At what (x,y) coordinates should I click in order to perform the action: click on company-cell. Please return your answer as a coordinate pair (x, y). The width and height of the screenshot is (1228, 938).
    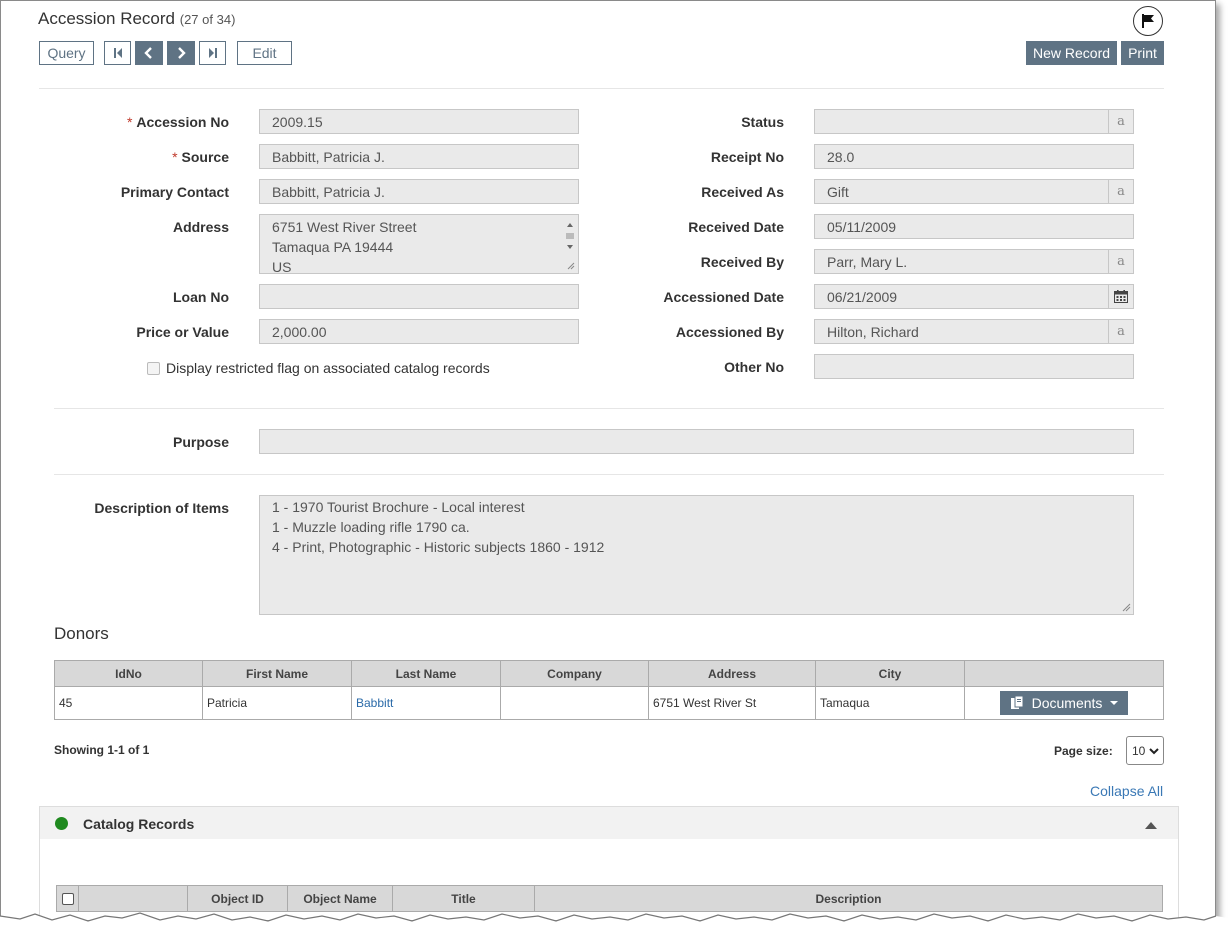
    Looking at the image, I should click on (574, 703).